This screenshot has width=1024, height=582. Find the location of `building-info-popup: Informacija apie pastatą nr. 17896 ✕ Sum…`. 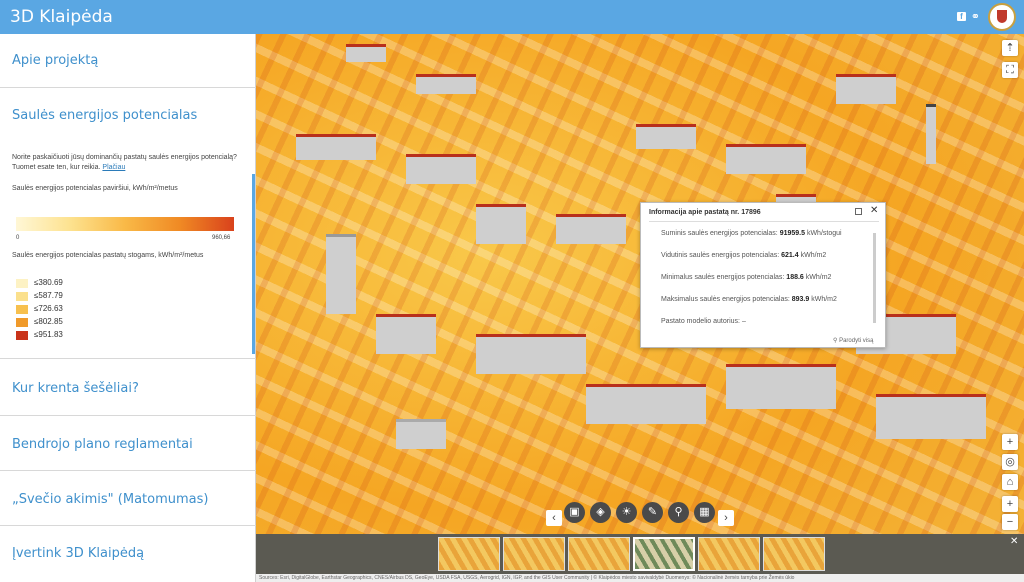

building-info-popup: Informacija apie pastatą nr. 17896 ✕ Sum… is located at coordinates (763, 275).